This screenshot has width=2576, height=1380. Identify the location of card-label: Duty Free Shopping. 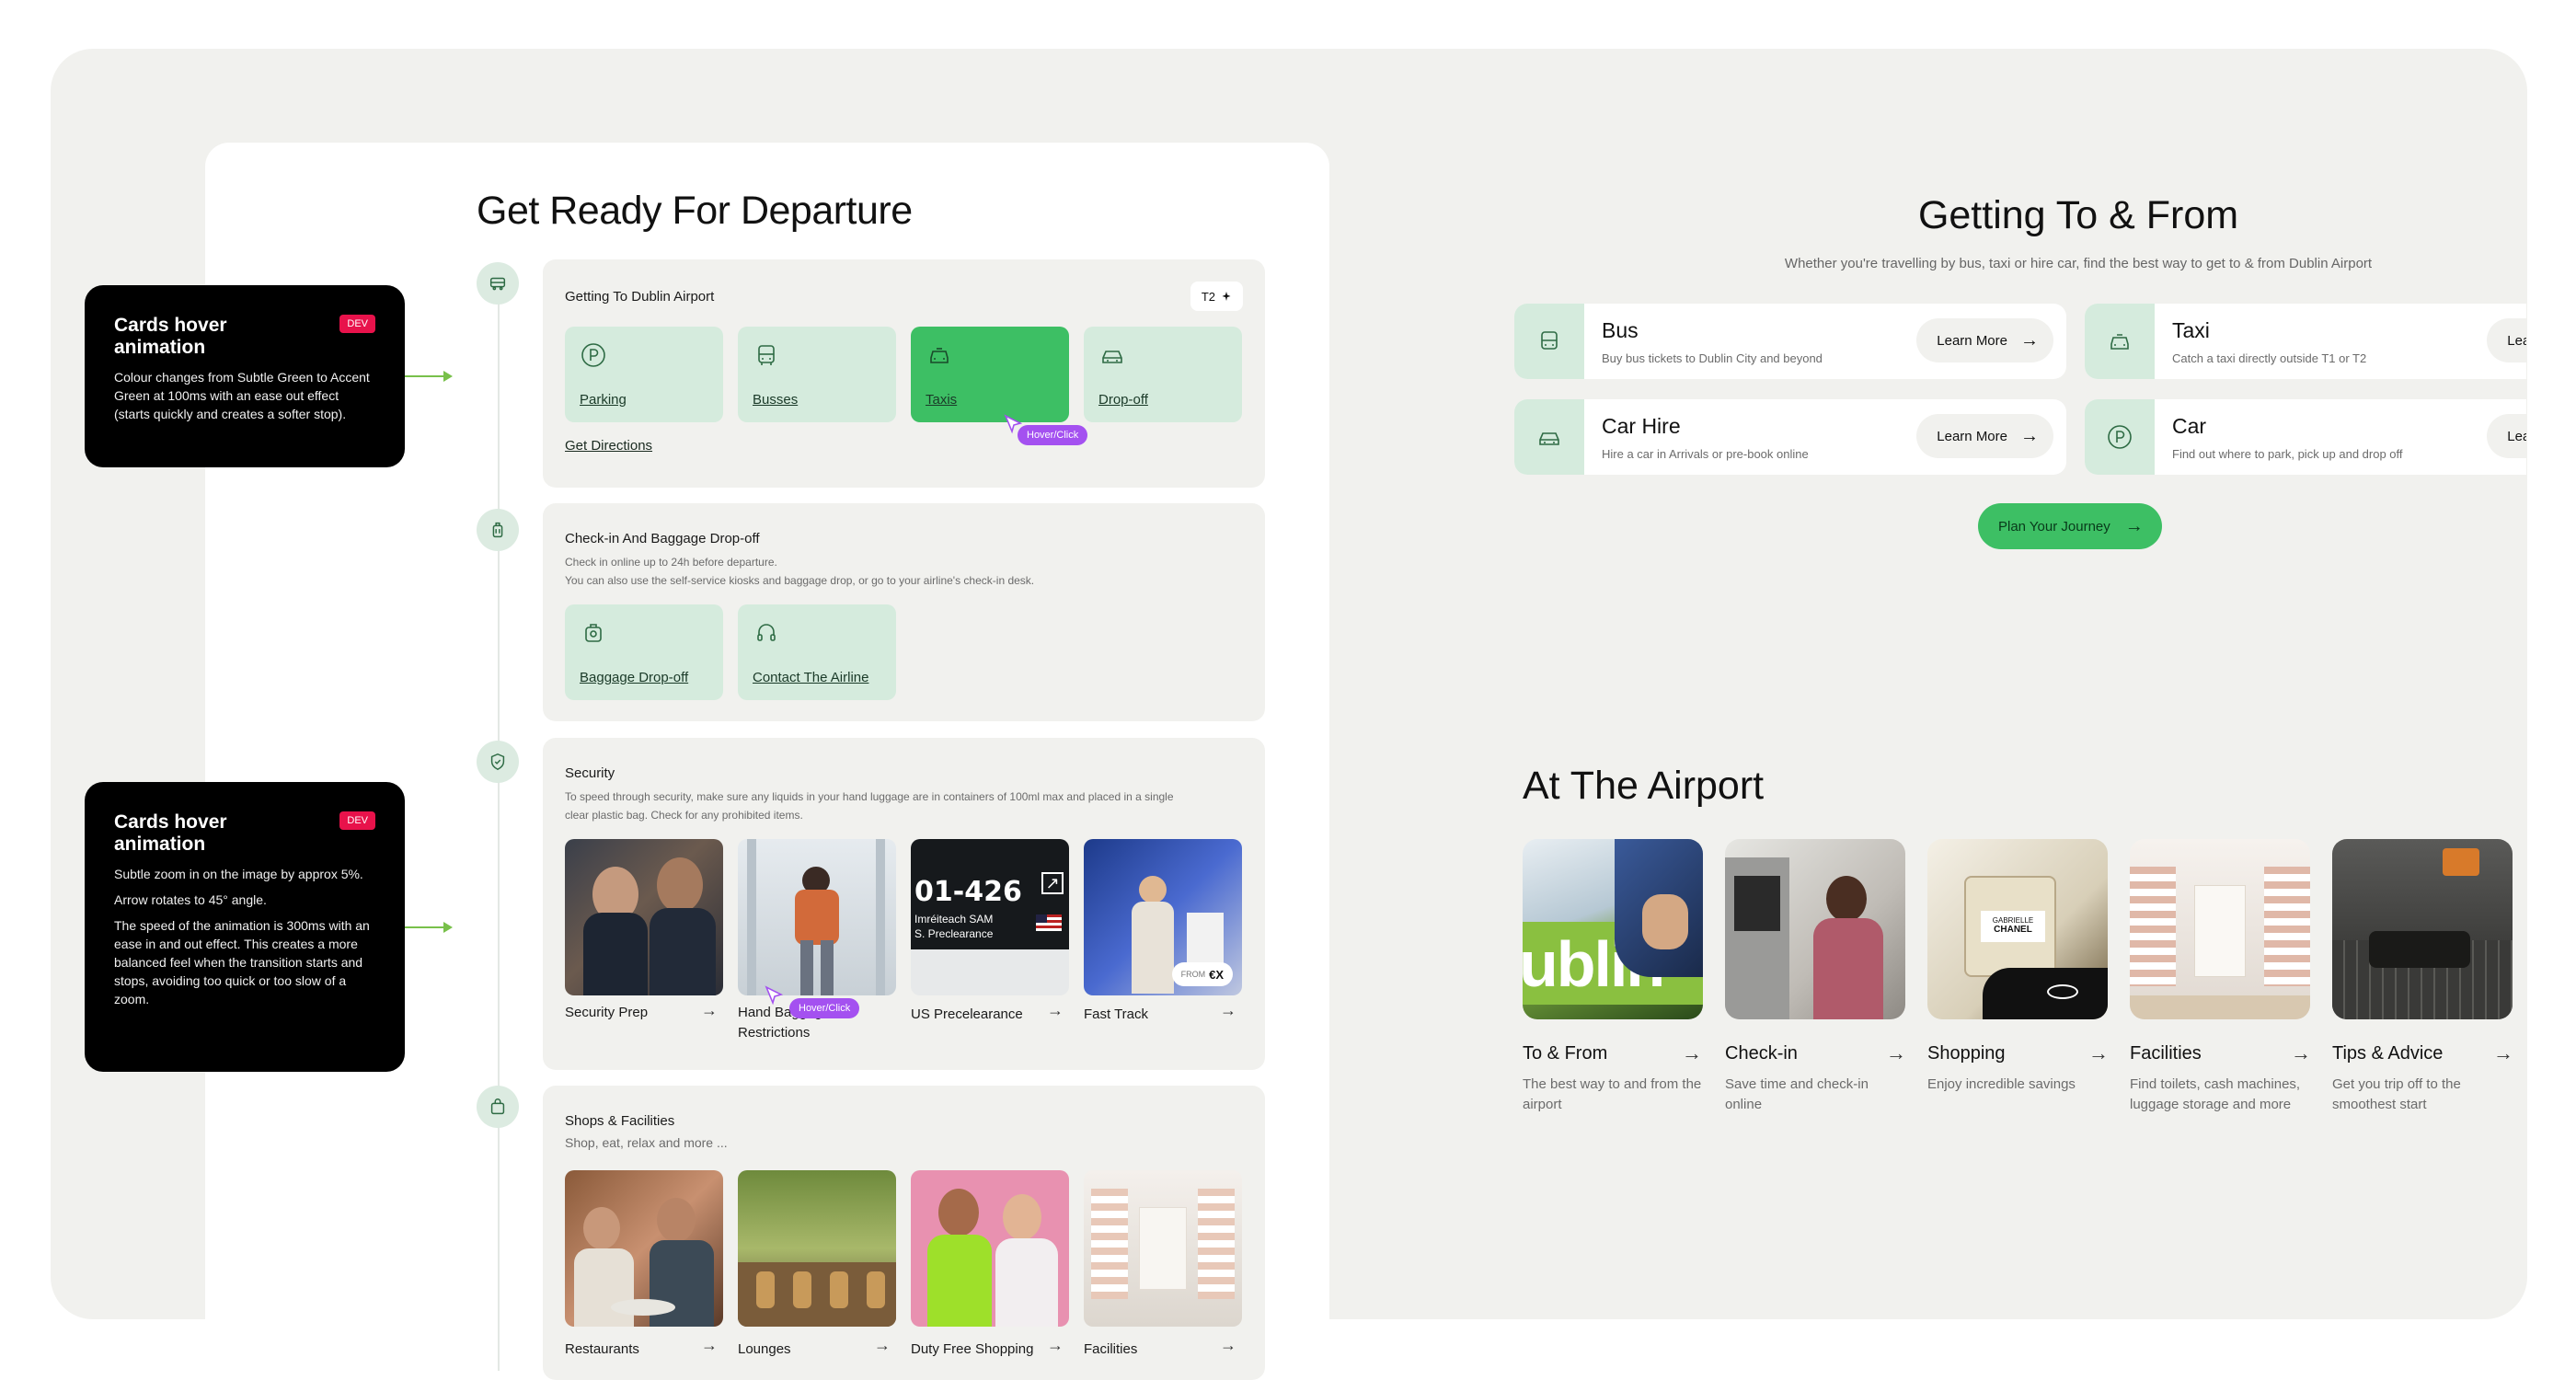
(972, 1350).